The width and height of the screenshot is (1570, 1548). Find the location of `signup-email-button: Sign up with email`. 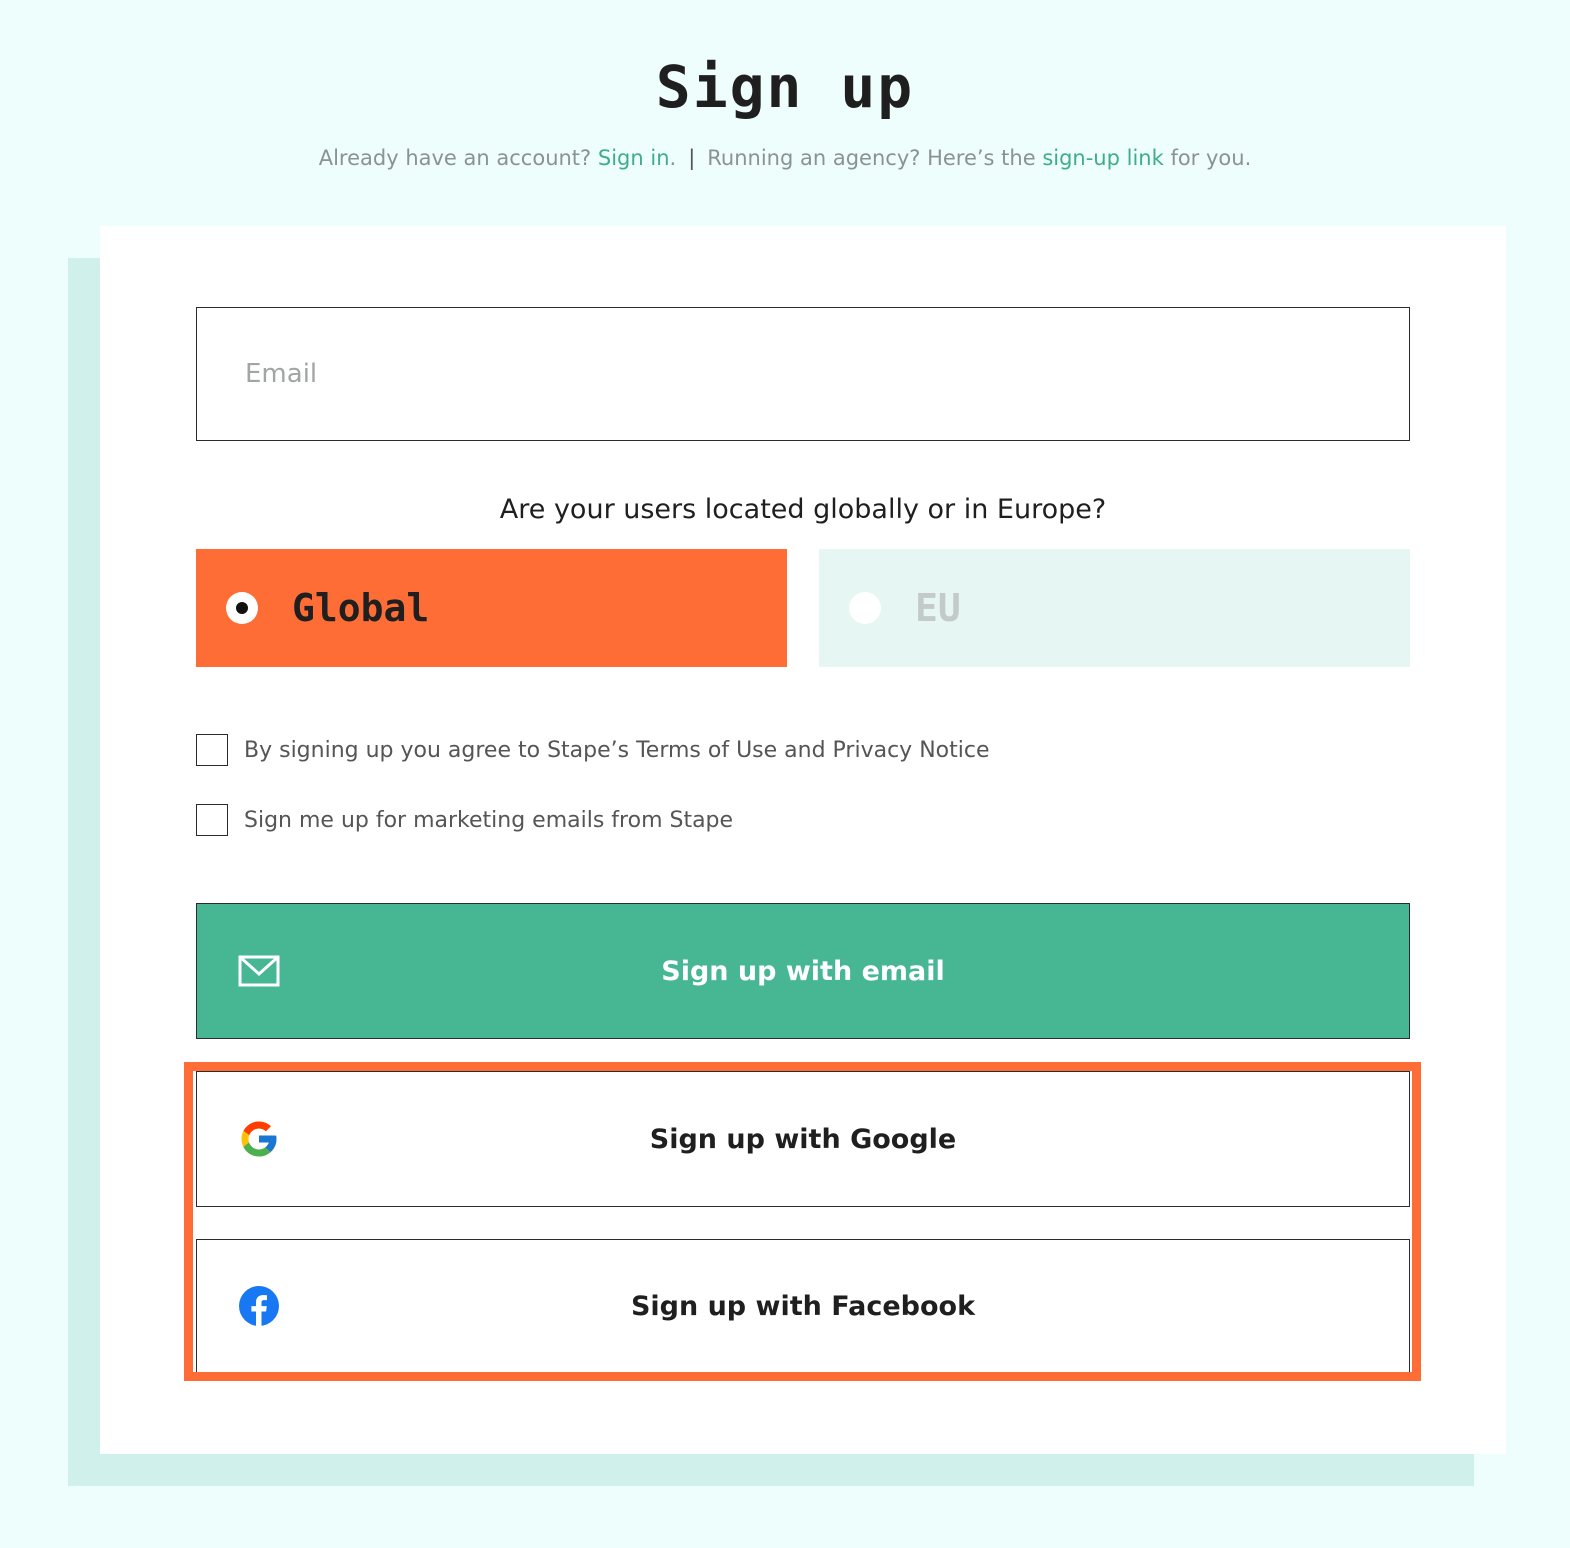

signup-email-button: Sign up with email is located at coordinates (803, 971).